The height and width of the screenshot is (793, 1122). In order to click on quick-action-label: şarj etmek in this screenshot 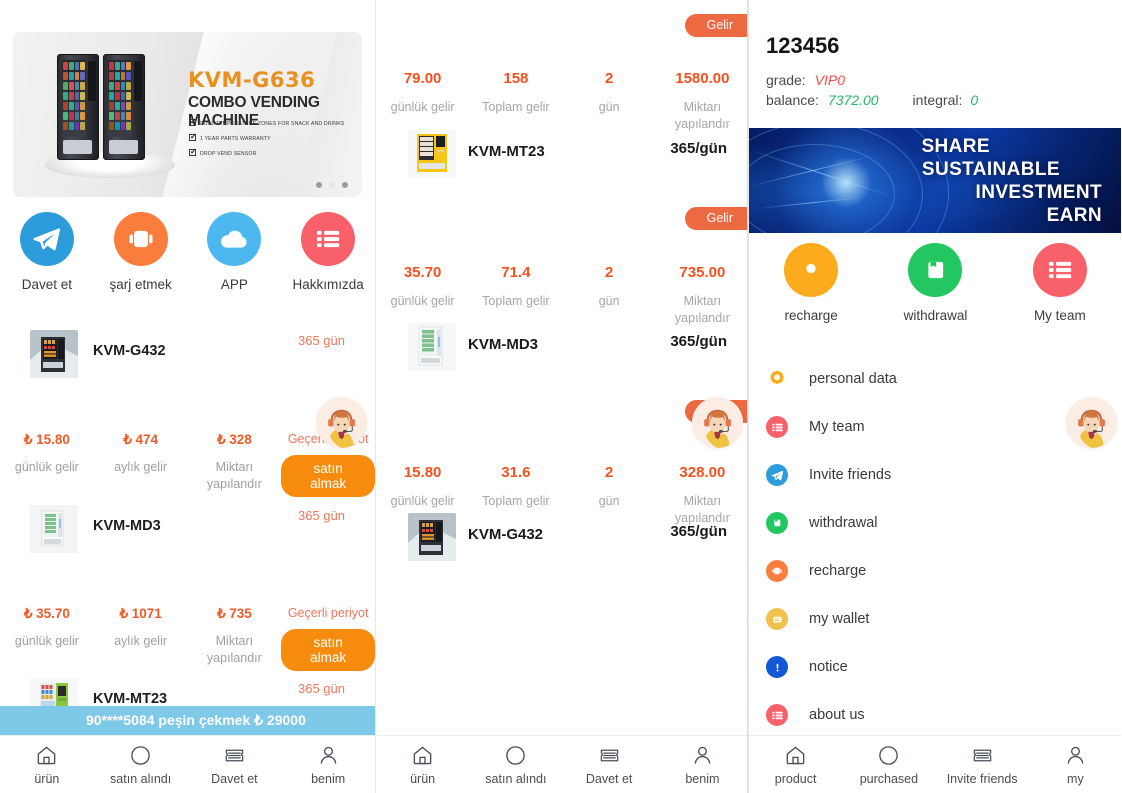, I will do `click(140, 284)`.